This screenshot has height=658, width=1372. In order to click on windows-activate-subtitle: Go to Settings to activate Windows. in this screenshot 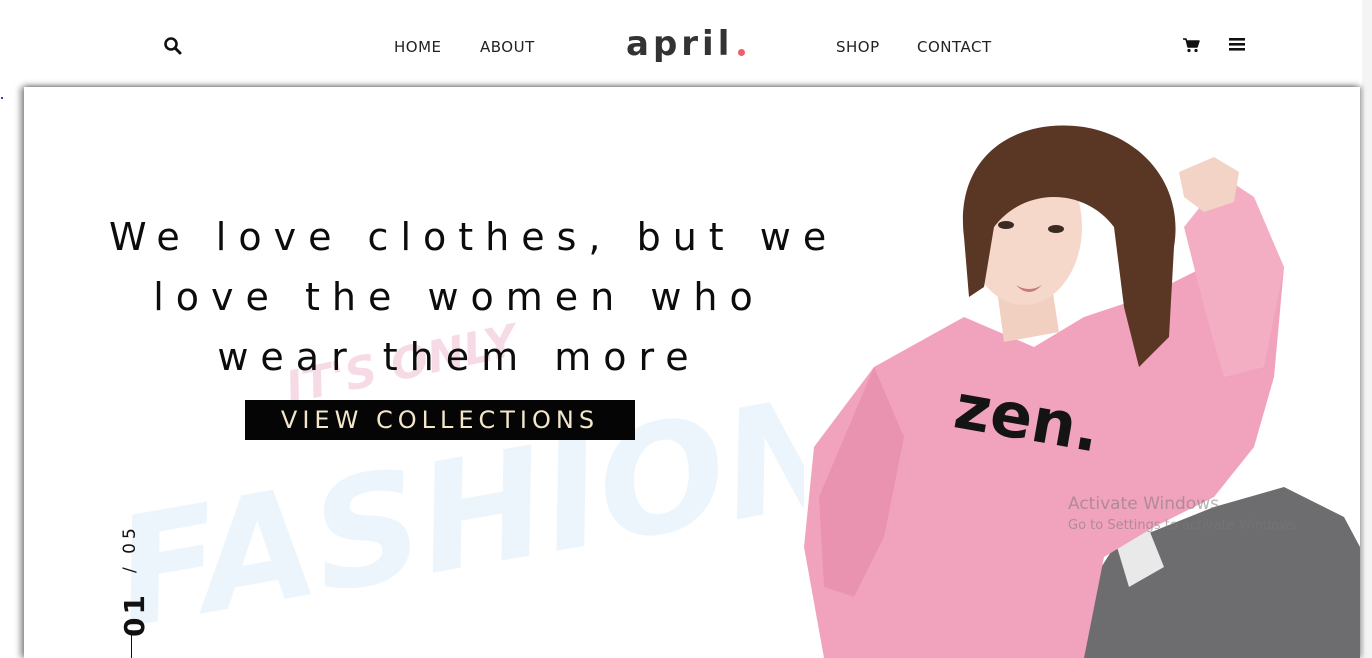, I will do `click(1184, 525)`.